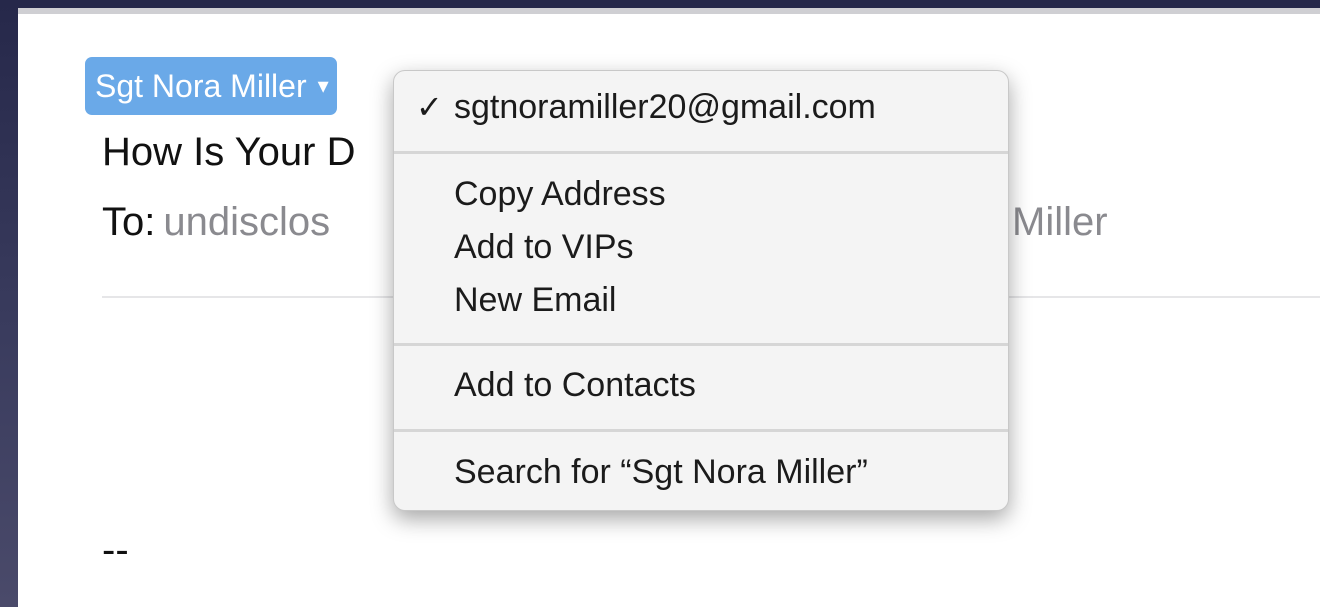 This screenshot has height=607, width=1320. I want to click on to-label: To:, so click(129, 222).